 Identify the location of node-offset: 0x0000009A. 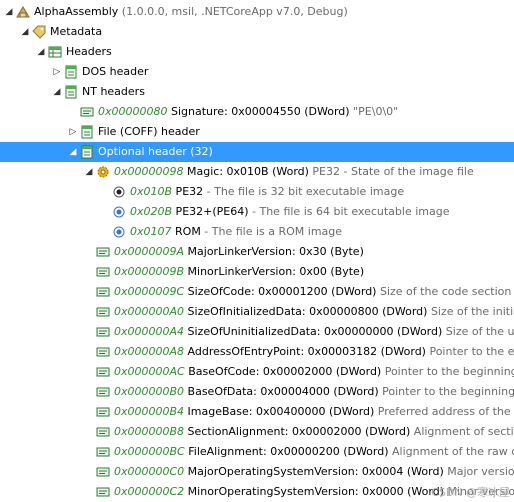
(149, 251).